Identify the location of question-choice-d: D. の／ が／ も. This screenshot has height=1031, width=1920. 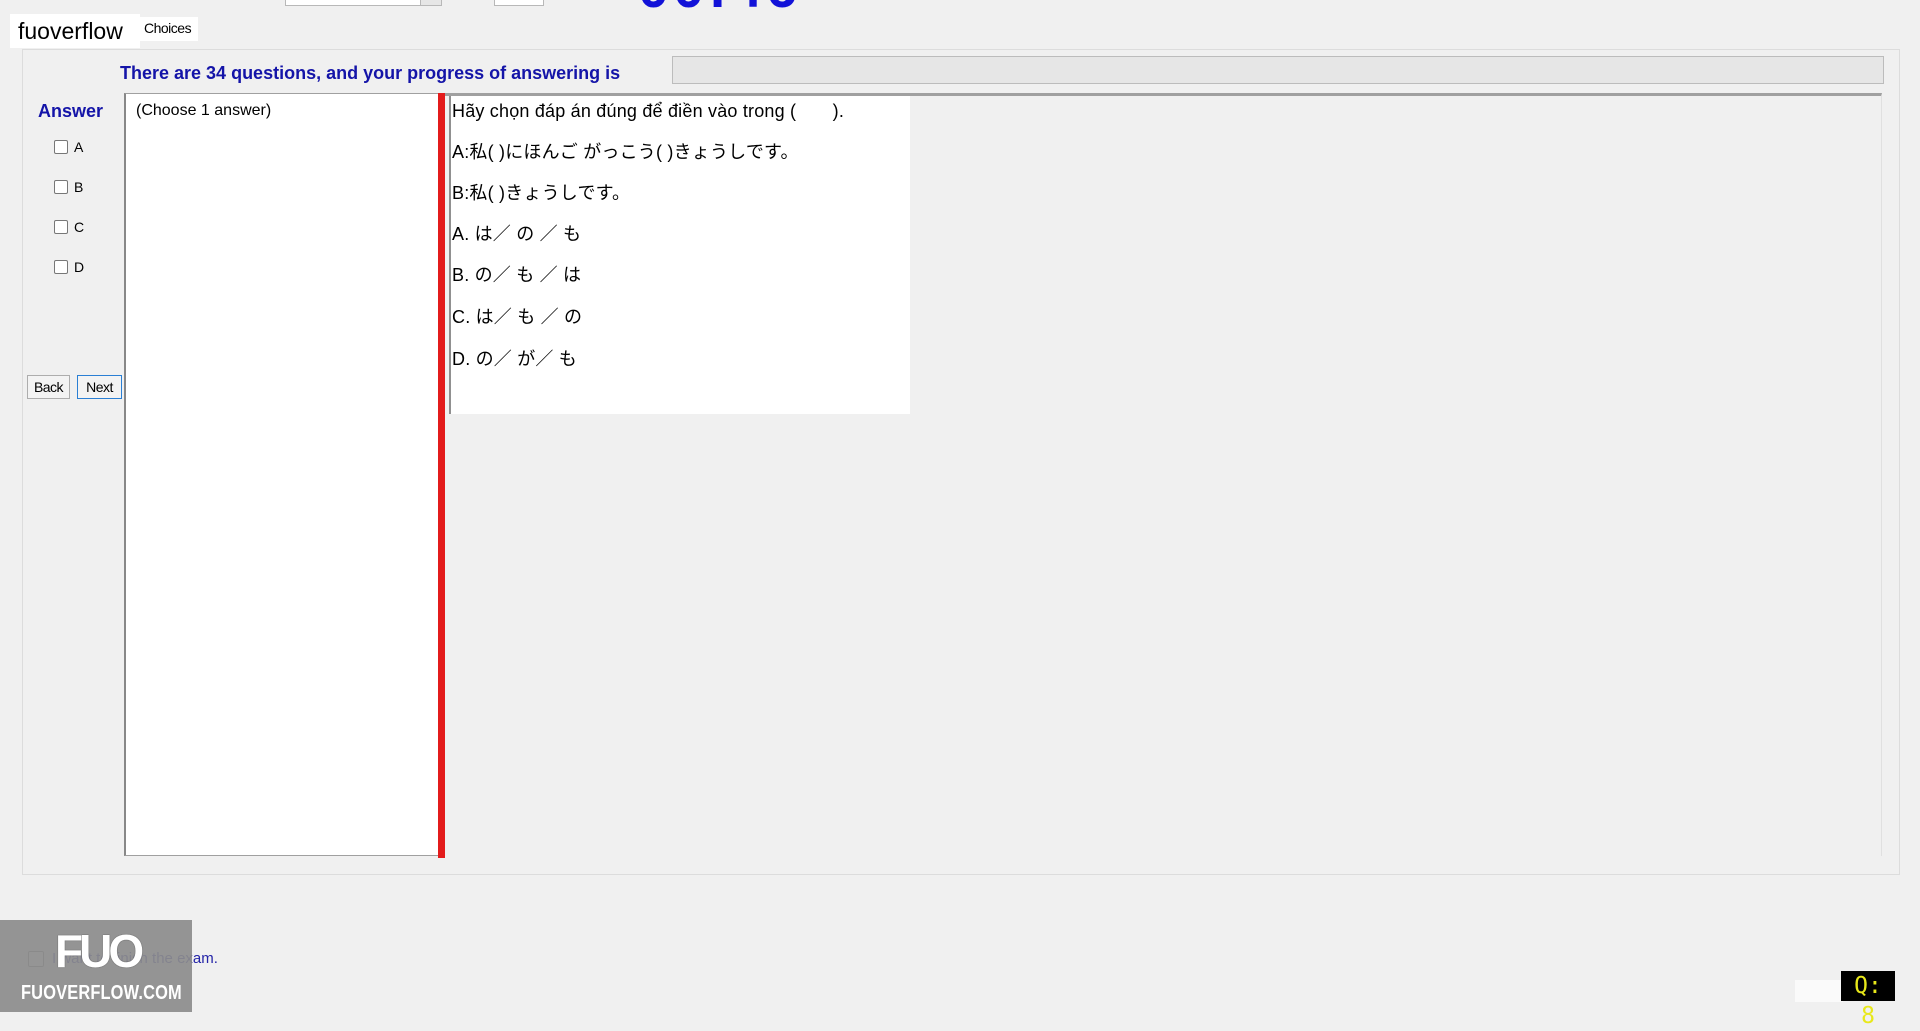
(515, 359).